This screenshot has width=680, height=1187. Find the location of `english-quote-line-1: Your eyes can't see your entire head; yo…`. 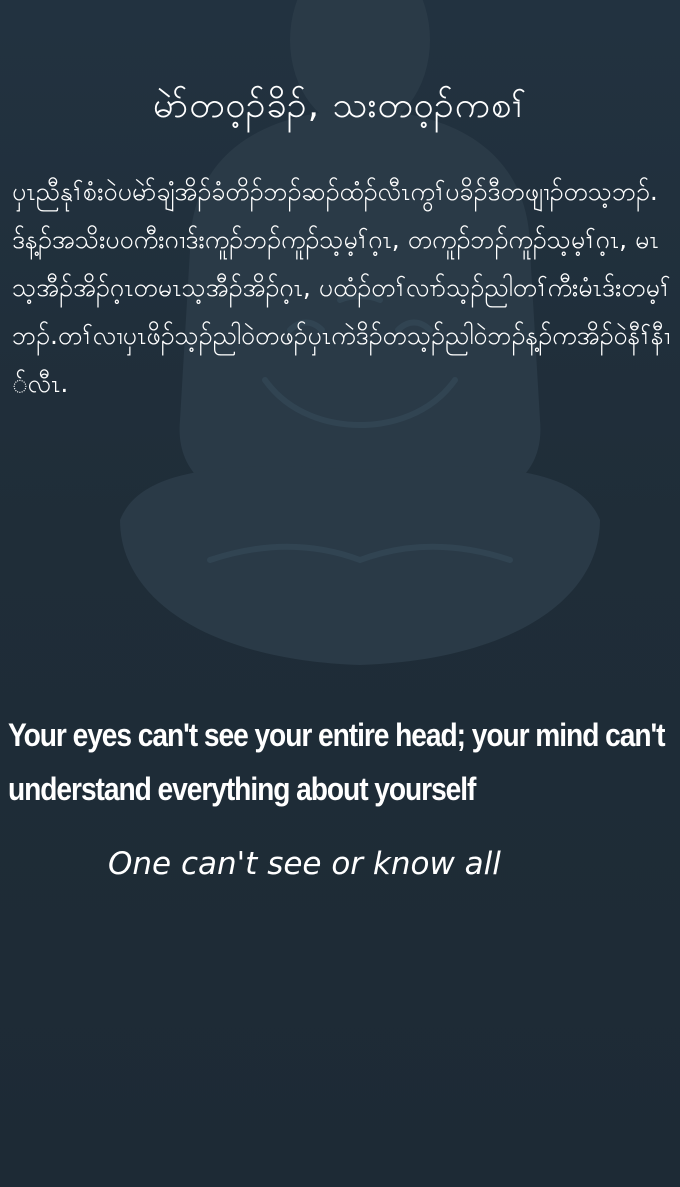

english-quote-line-1: Your eyes can't see your entire head; yo… is located at coordinates (336, 735).